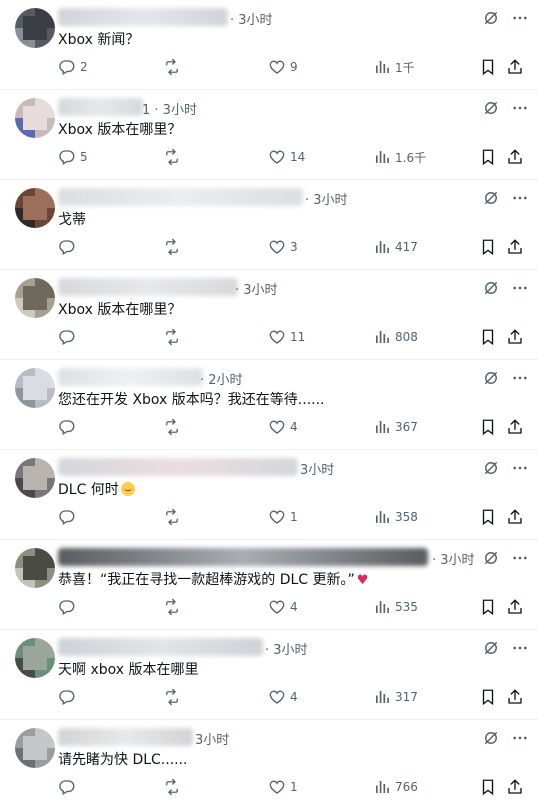 The width and height of the screenshot is (538, 805). I want to click on reply-button: 2, so click(73, 67).